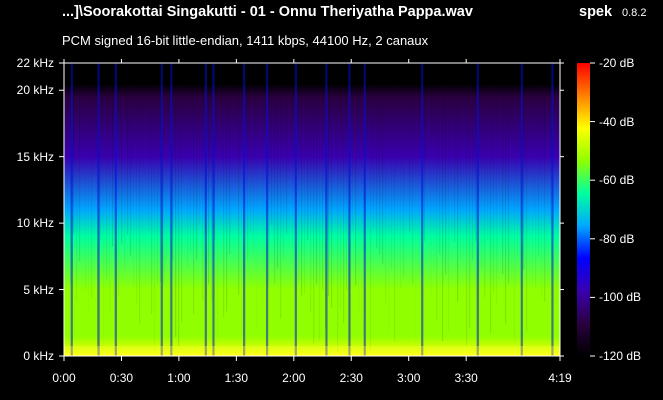 The width and height of the screenshot is (663, 400). What do you see at coordinates (560, 378) in the screenshot?
I see `x-tick-label: 4:19` at bounding box center [560, 378].